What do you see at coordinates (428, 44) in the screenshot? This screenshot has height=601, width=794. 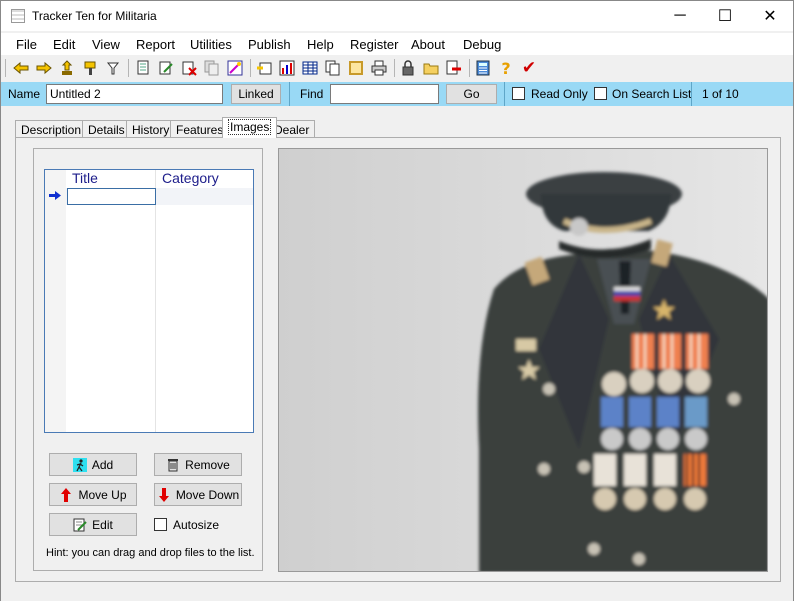 I see `menu-about: About` at bounding box center [428, 44].